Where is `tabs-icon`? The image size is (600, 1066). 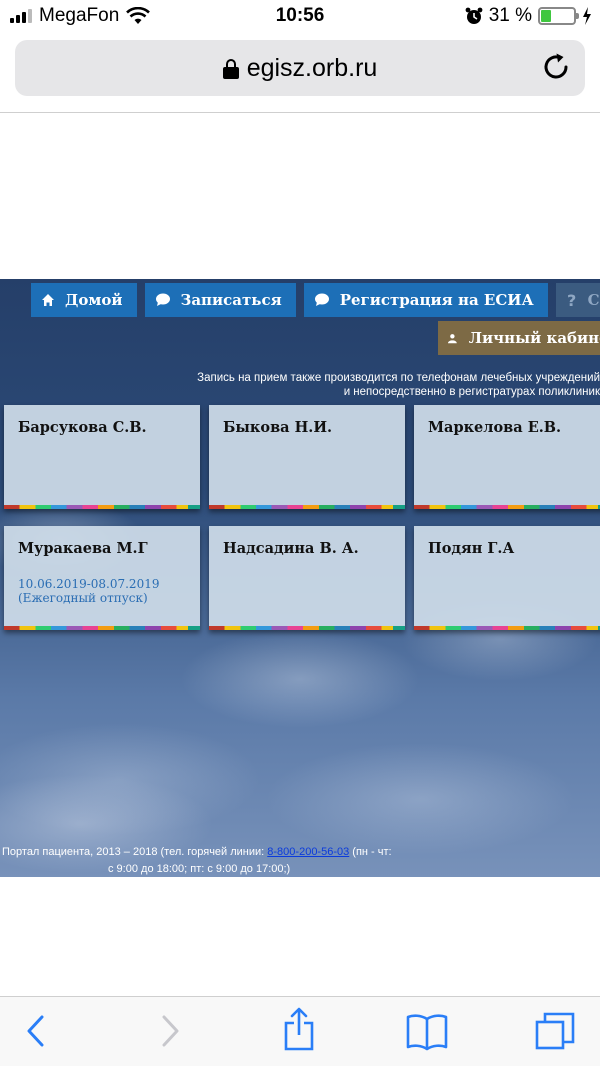 tabs-icon is located at coordinates (555, 1031).